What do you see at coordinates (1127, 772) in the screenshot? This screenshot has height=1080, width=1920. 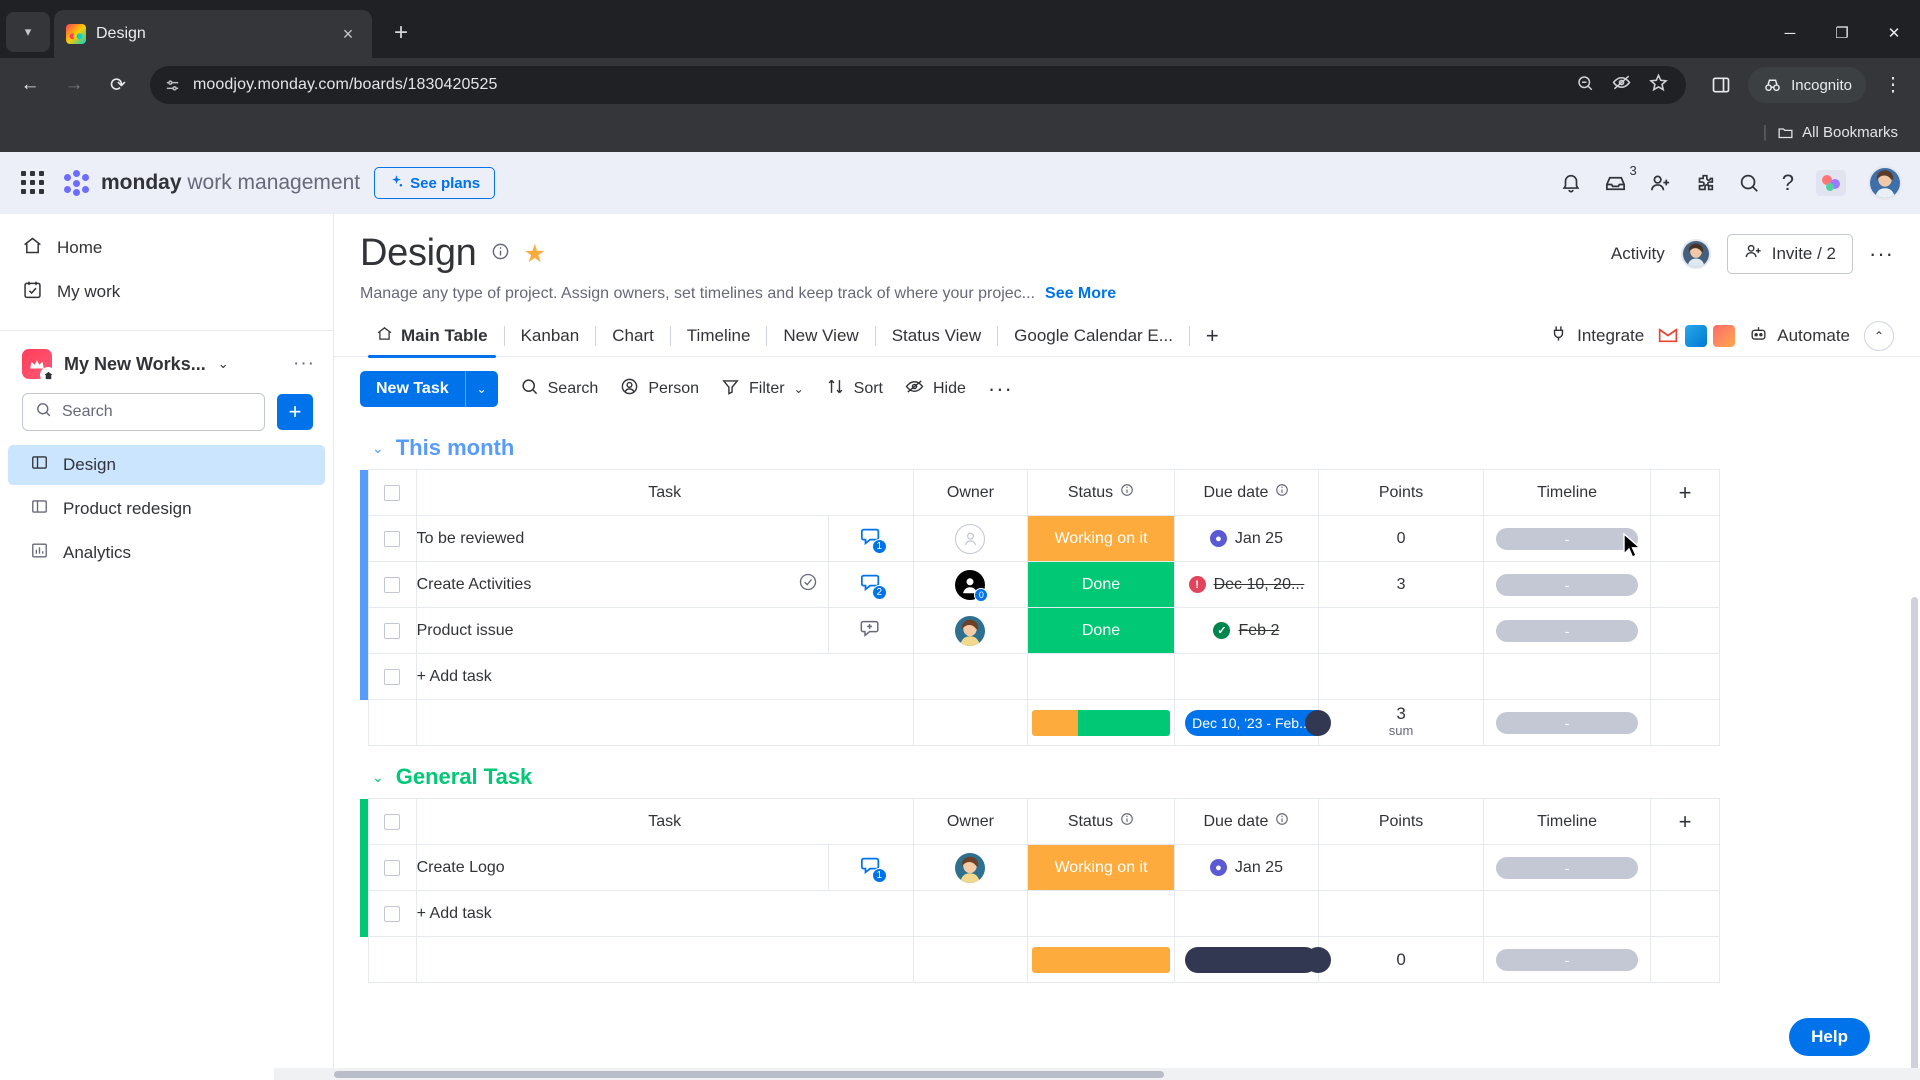 I see `group-header: ⌄ General Task` at bounding box center [1127, 772].